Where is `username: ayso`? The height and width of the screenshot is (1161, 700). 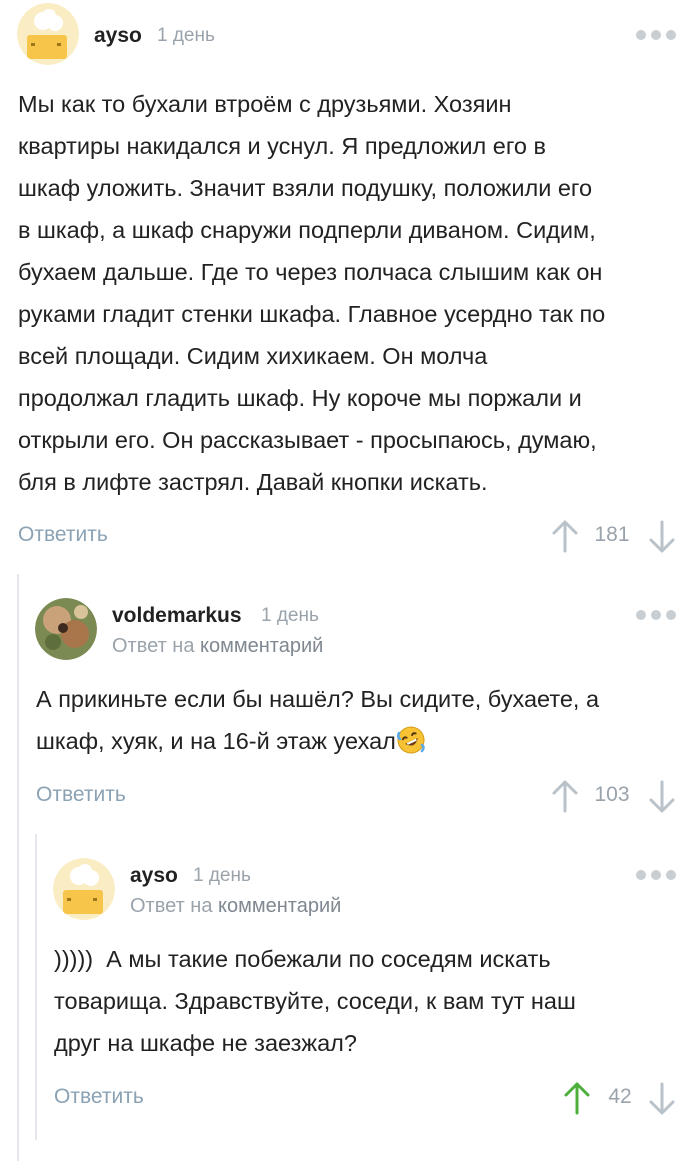 username: ayso is located at coordinates (154, 876).